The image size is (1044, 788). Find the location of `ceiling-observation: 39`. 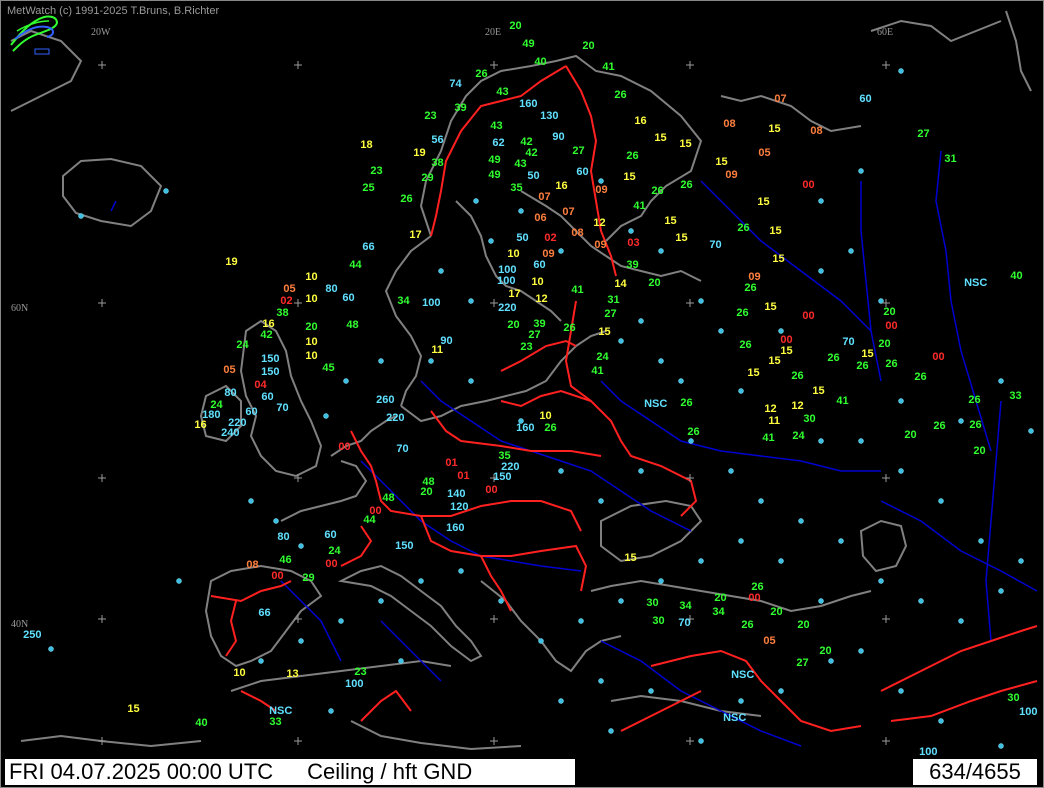

ceiling-observation: 39 is located at coordinates (460, 108).